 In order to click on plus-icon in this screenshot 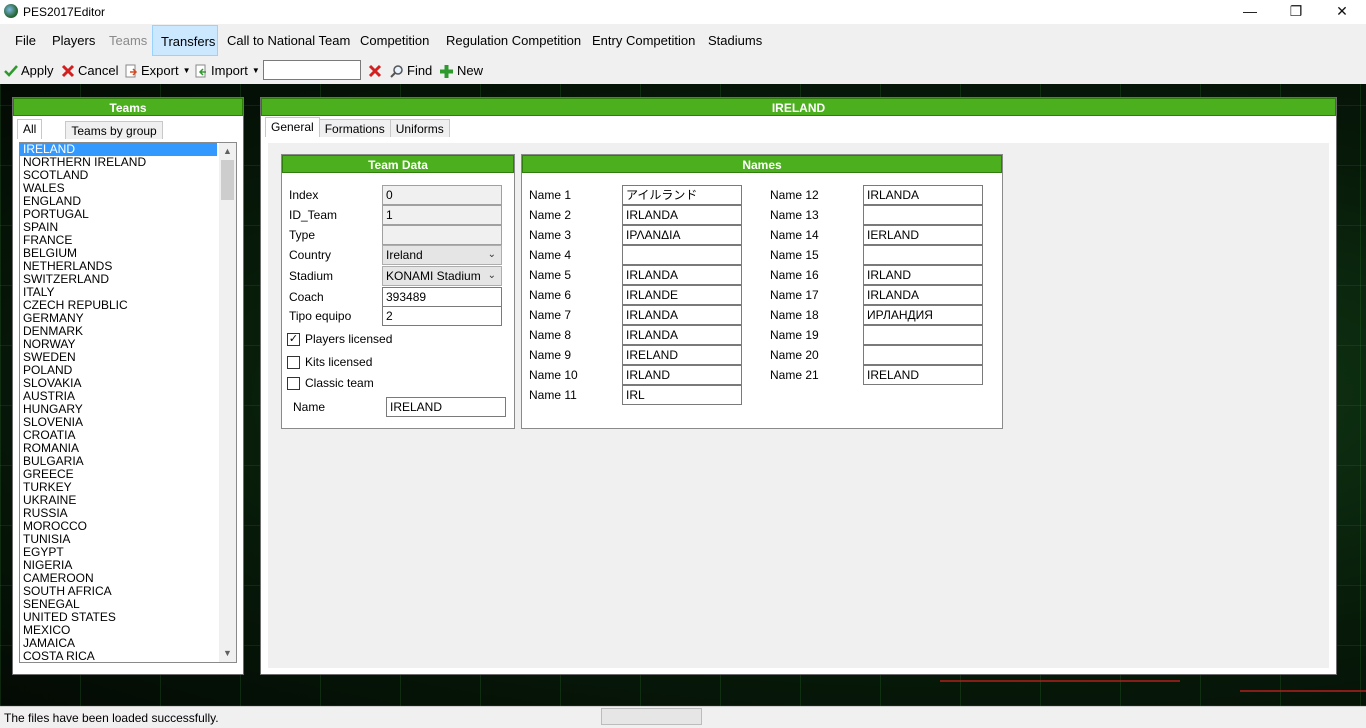, I will do `click(446, 71)`.